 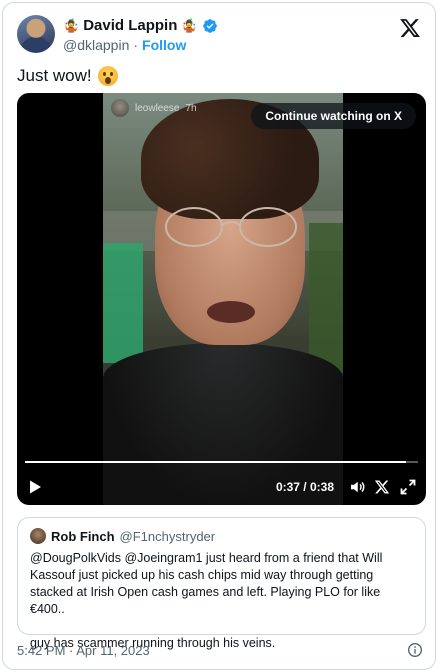 I want to click on volume-icon, so click(x=357, y=487).